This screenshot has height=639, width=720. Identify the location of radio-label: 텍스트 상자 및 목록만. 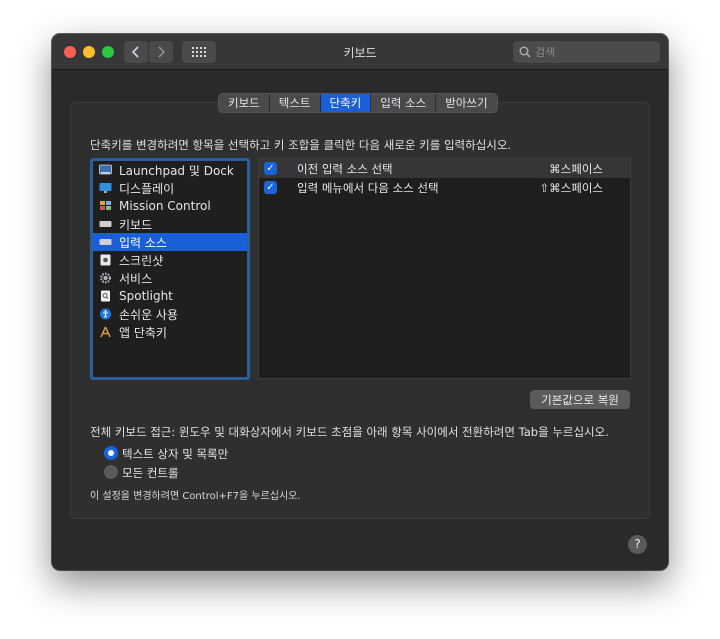
(175, 454).